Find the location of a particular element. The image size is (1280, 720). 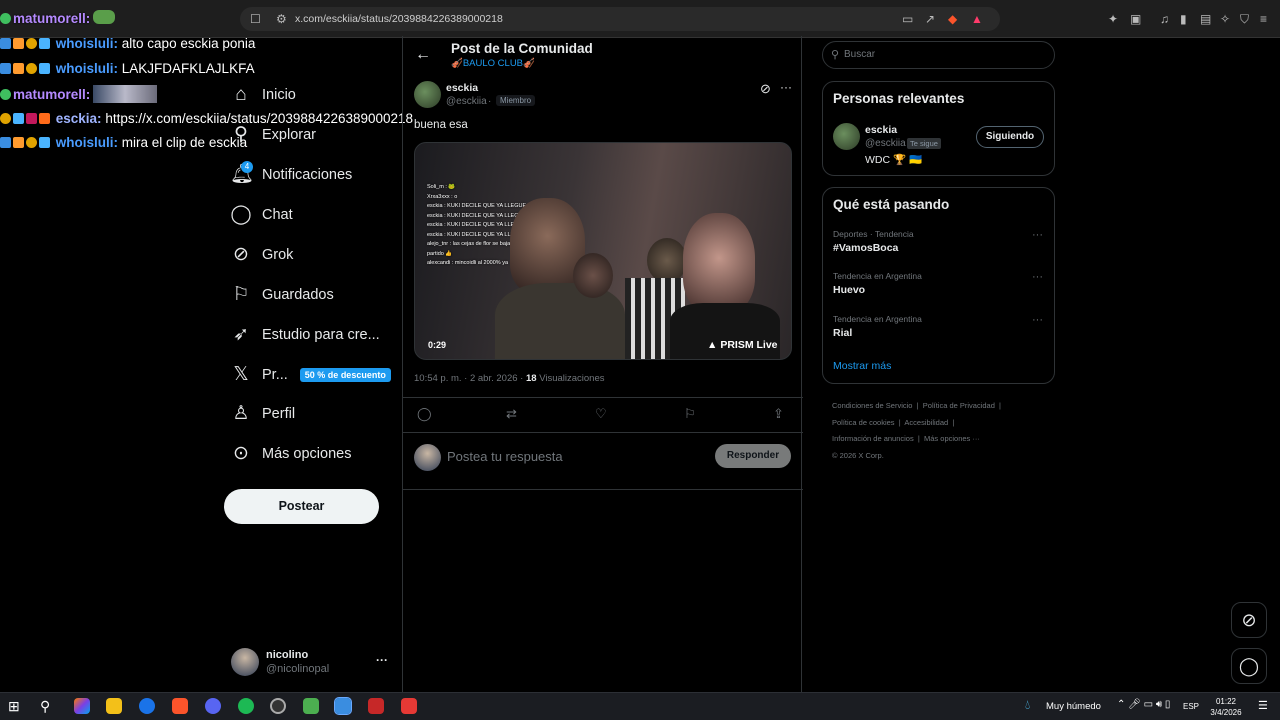

avatar is located at coordinates (846, 136).